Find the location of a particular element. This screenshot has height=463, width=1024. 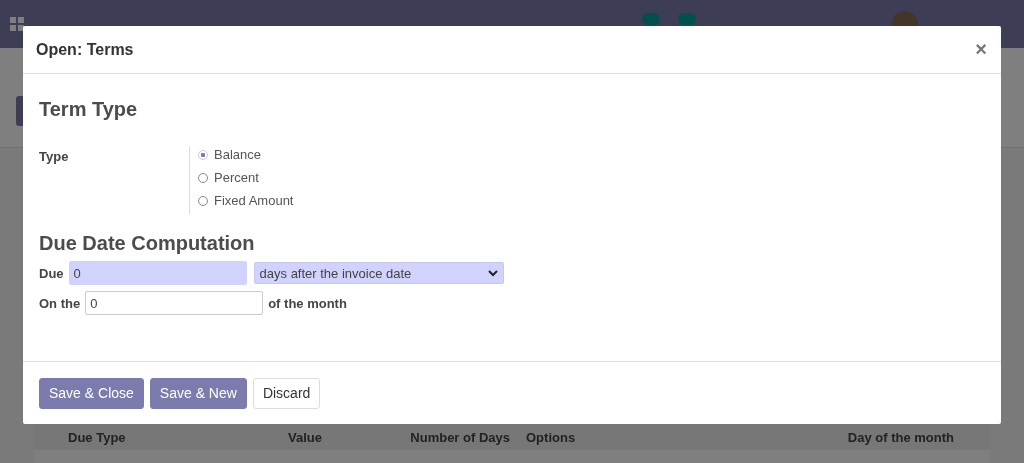

field-label: On the is located at coordinates (60, 303).